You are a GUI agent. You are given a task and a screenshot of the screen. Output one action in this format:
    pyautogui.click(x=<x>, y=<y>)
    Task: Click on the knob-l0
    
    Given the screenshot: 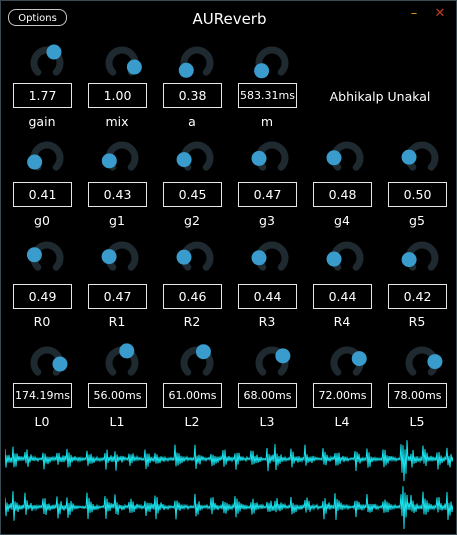 What is the action you would take?
    pyautogui.click(x=47, y=363)
    